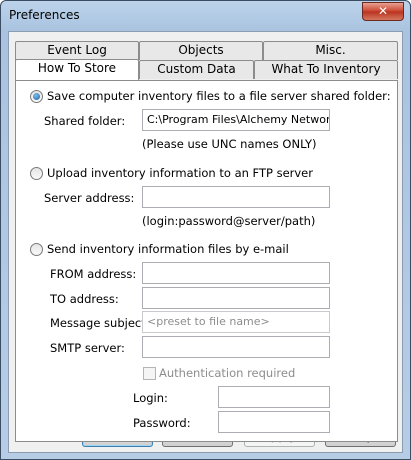 Image resolution: width=411 pixels, height=460 pixels. Describe the element at coordinates (150, 398) in the screenshot. I see `login-label: Login:` at that location.